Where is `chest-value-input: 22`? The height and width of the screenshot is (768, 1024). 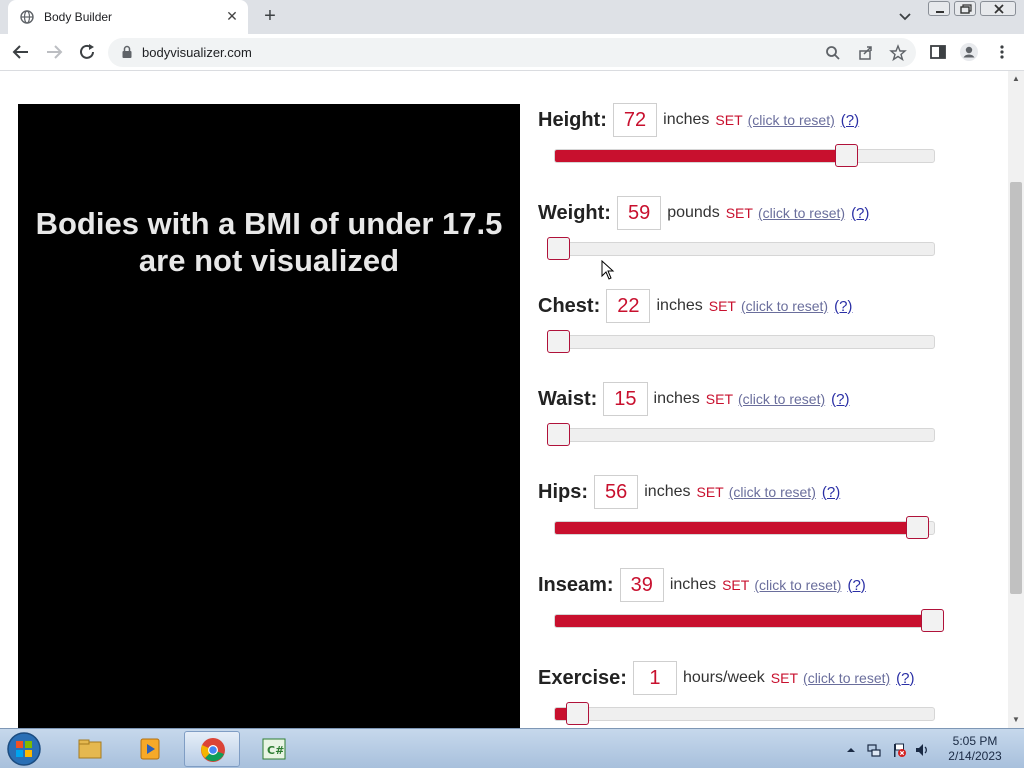
chest-value-input: 22 is located at coordinates (628, 306).